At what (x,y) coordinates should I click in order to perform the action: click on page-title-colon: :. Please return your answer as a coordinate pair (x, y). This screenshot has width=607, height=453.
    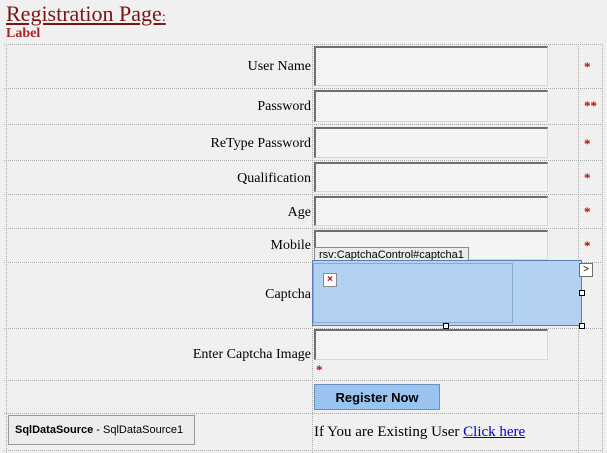
    Looking at the image, I should click on (163, 17).